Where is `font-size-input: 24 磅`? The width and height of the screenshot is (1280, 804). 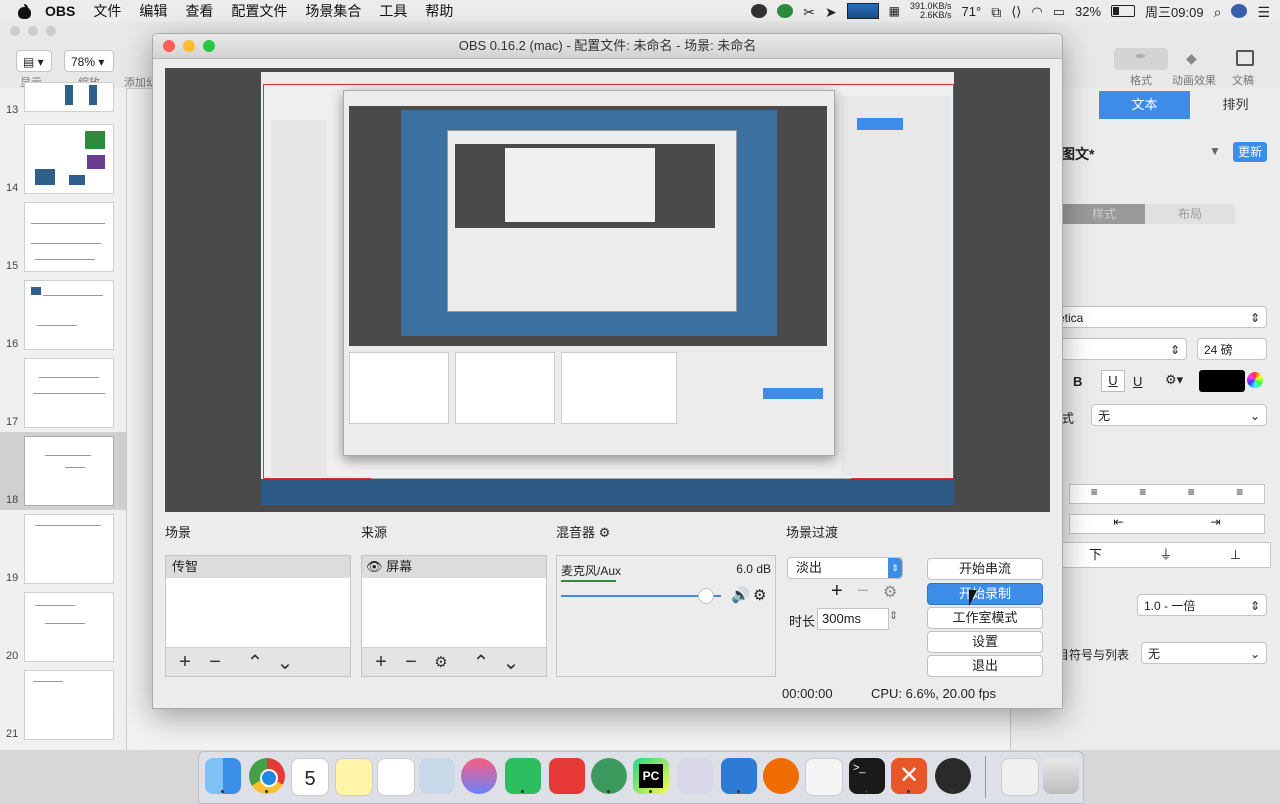
font-size-input: 24 磅 is located at coordinates (1232, 349).